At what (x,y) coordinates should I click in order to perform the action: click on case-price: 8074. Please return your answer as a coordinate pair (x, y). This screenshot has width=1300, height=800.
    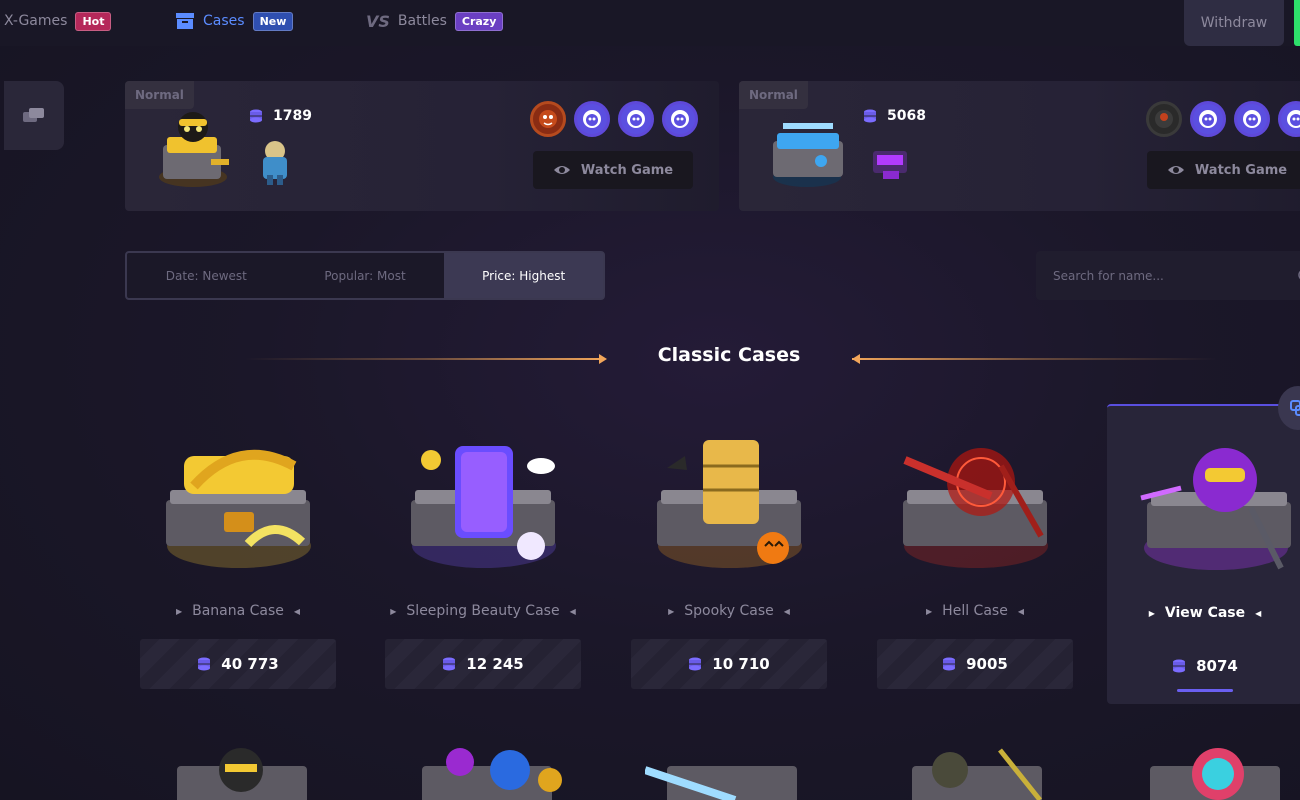
    Looking at the image, I should click on (1203, 666).